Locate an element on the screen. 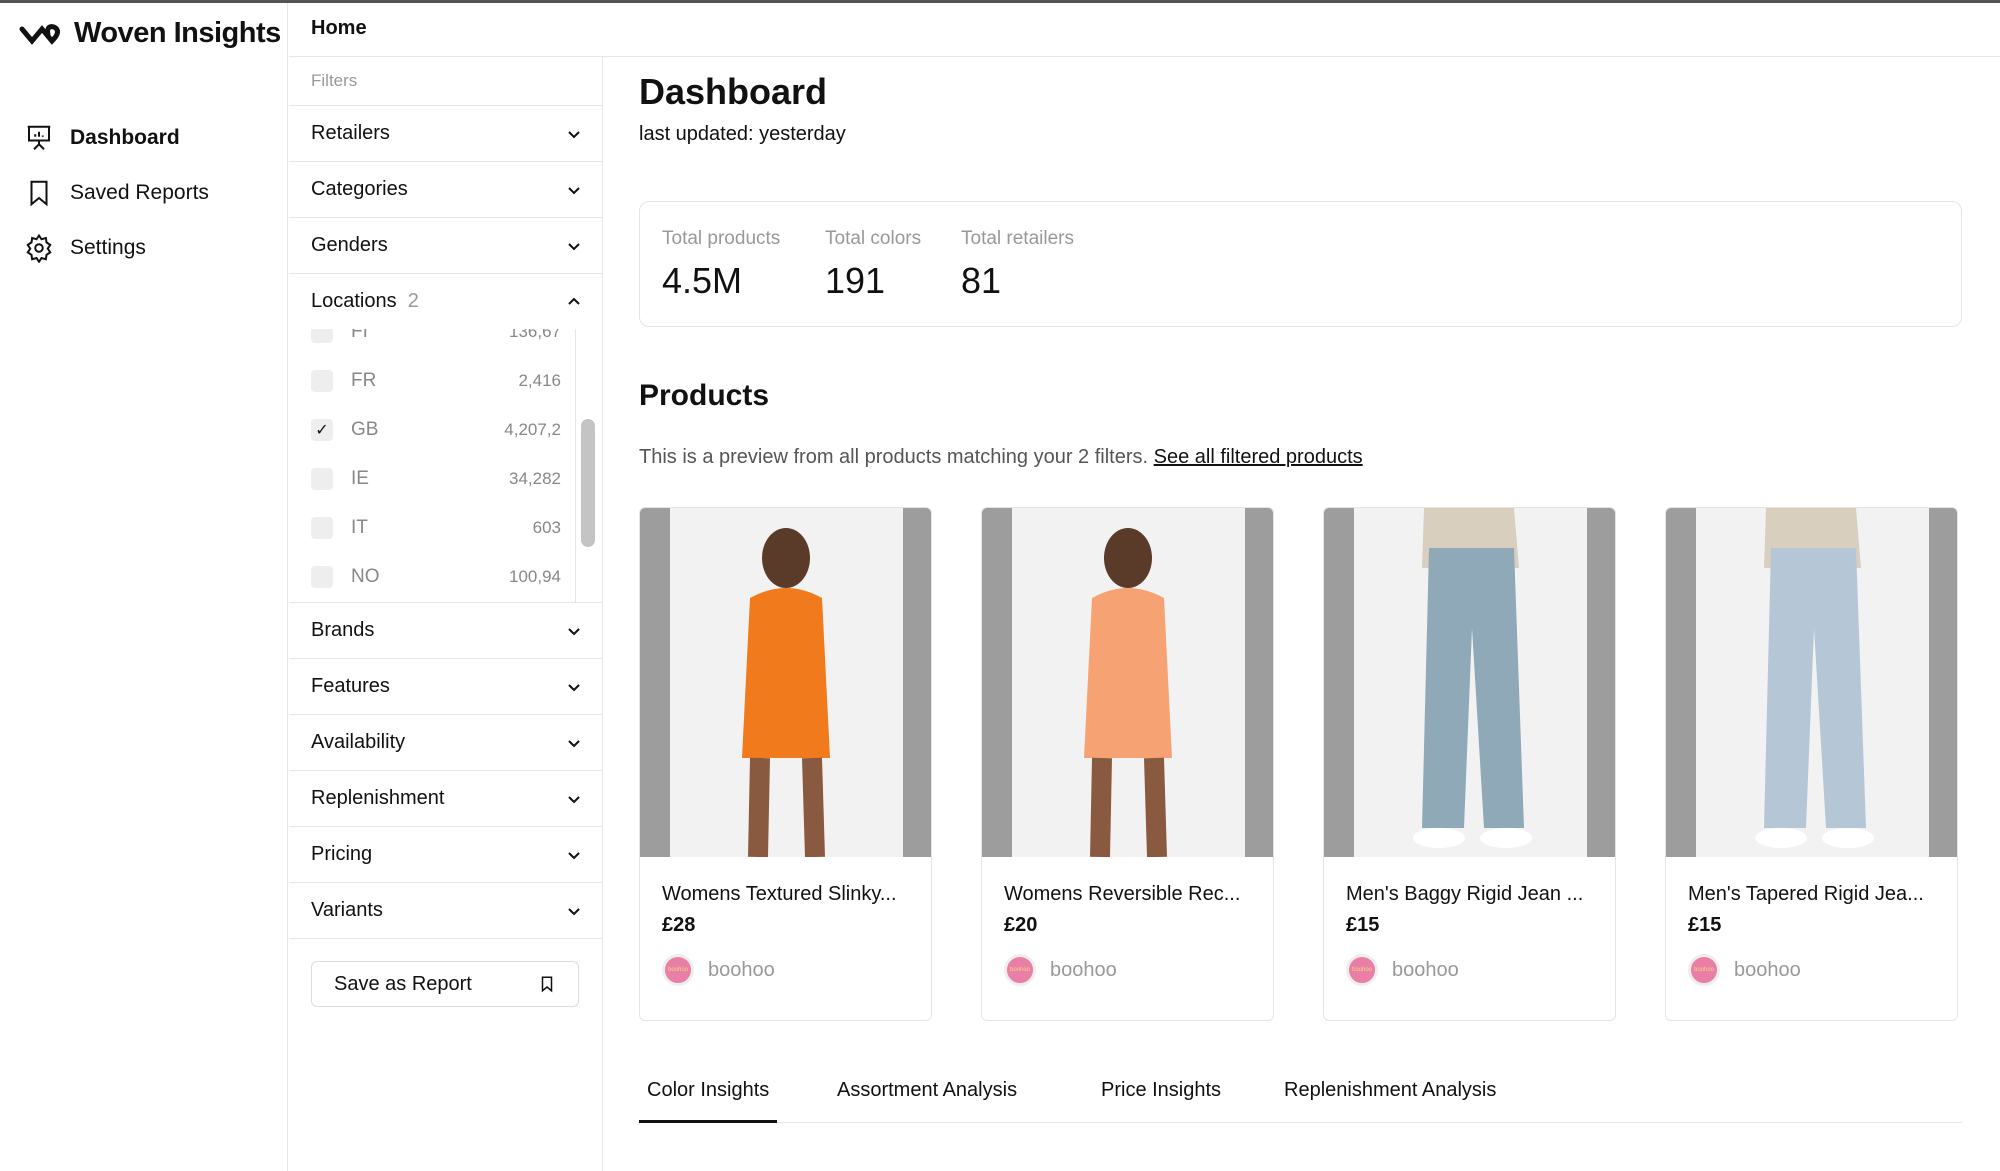 The width and height of the screenshot is (2000, 1171). woven-logo-icon is located at coordinates (39, 34).